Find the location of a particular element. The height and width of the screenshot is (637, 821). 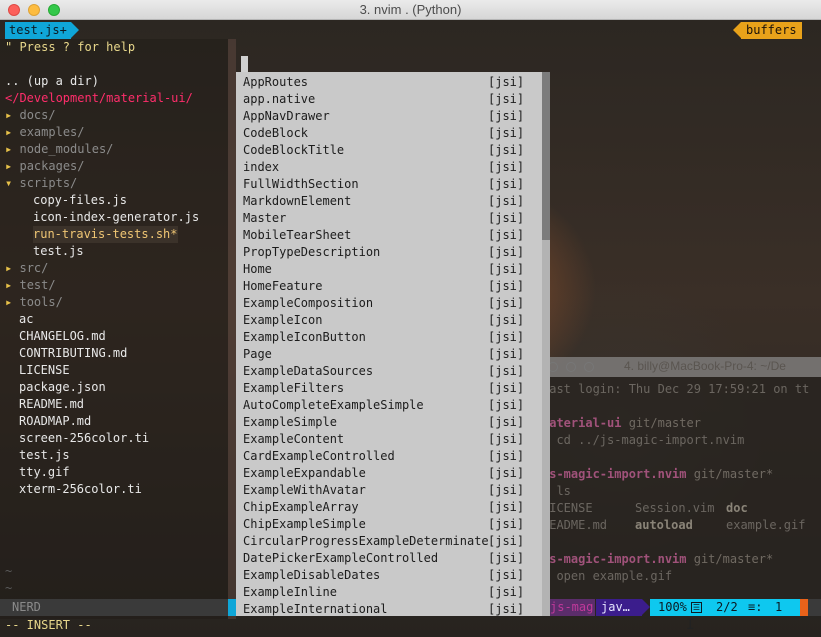

tree-item-label: node_modules/ is located at coordinates (66, 149).